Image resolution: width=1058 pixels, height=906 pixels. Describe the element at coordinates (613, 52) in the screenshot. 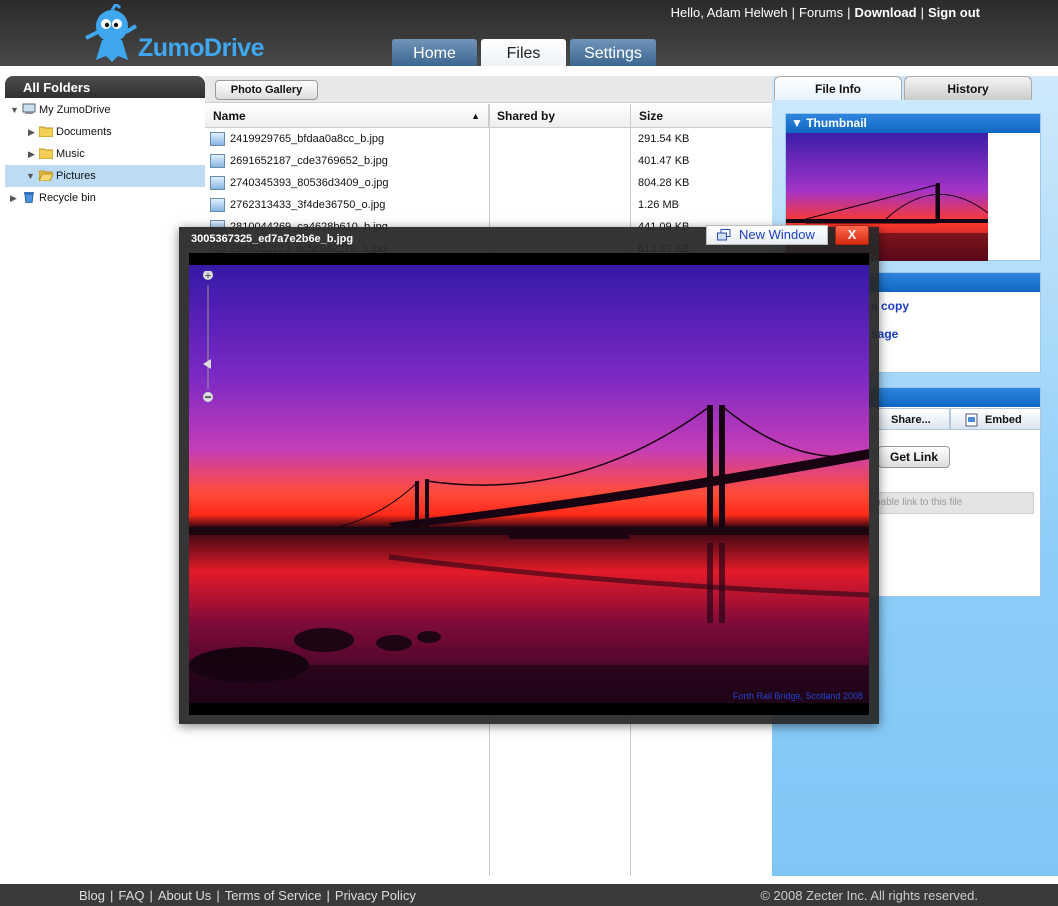

I see `tab-settings: Settings` at that location.